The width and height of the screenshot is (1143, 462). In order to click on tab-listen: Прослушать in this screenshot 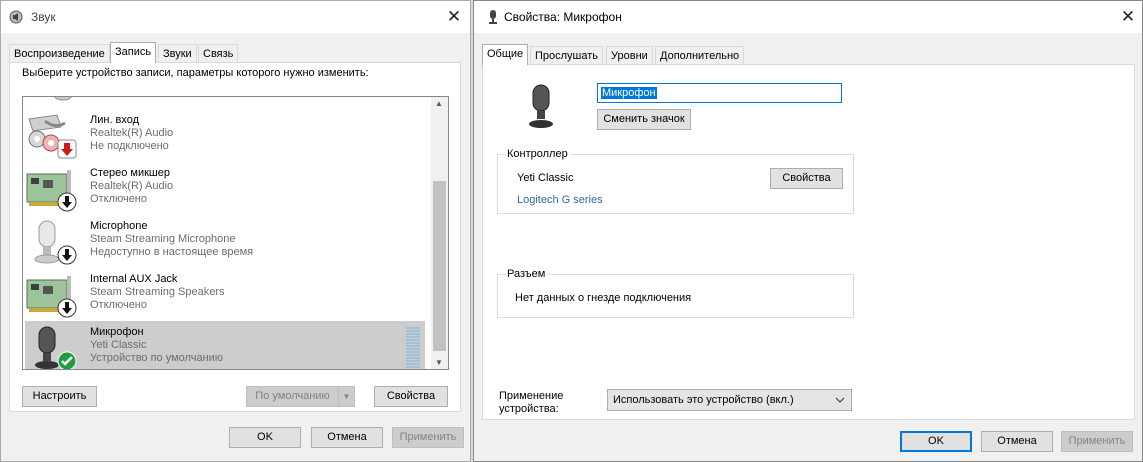, I will do `click(567, 55)`.